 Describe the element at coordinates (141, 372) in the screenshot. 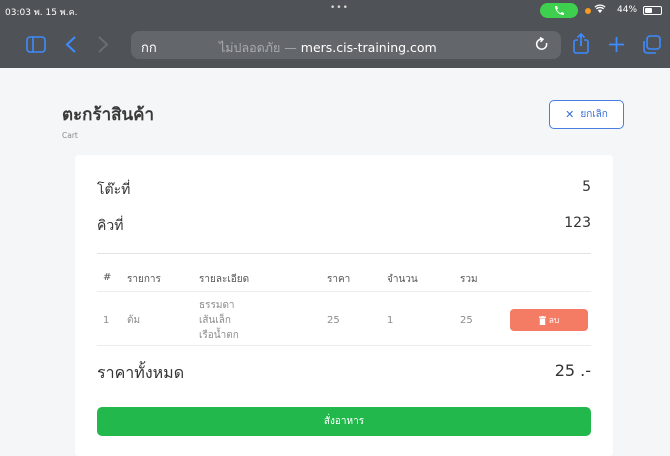

I see `total-label: ราคาทั้งหมด` at that location.